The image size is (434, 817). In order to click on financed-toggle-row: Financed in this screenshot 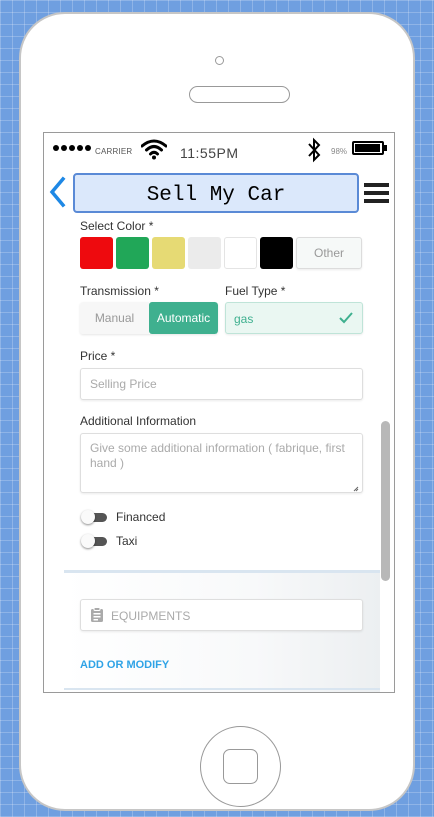, I will do `click(123, 517)`.